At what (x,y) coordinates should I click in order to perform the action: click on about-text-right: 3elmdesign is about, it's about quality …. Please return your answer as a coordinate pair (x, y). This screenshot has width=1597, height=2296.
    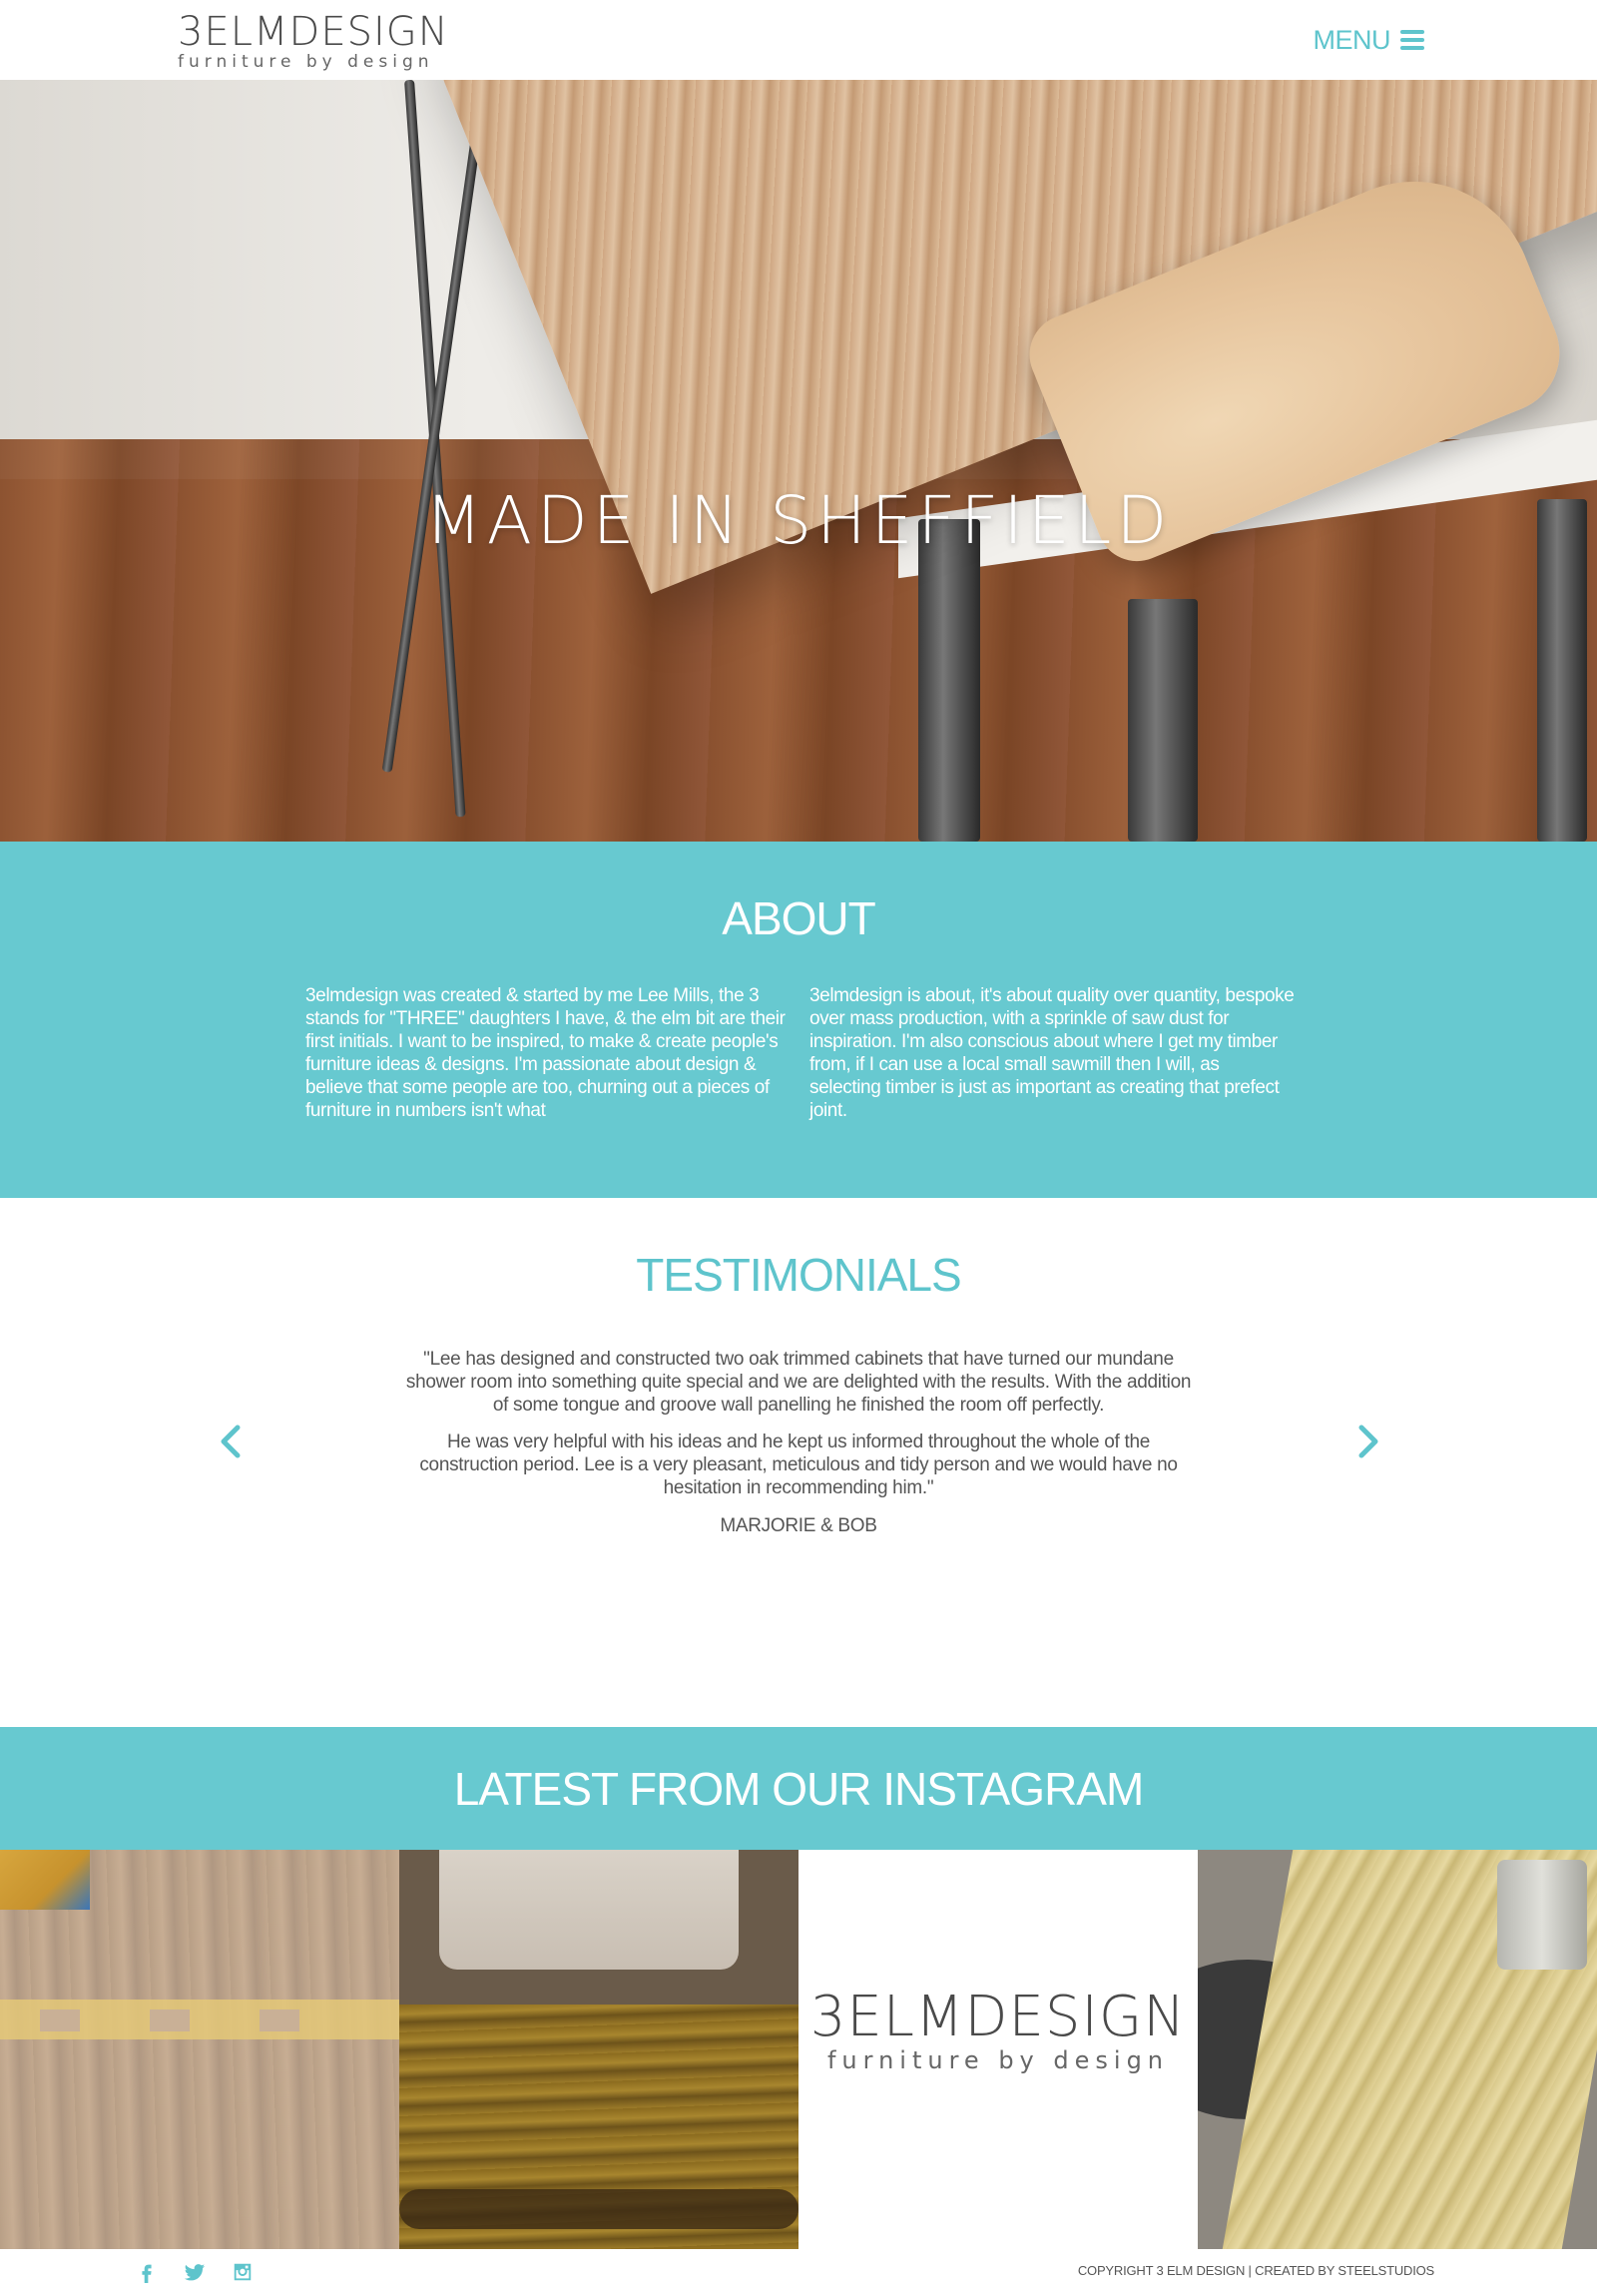
    Looking at the image, I should click on (1052, 1053).